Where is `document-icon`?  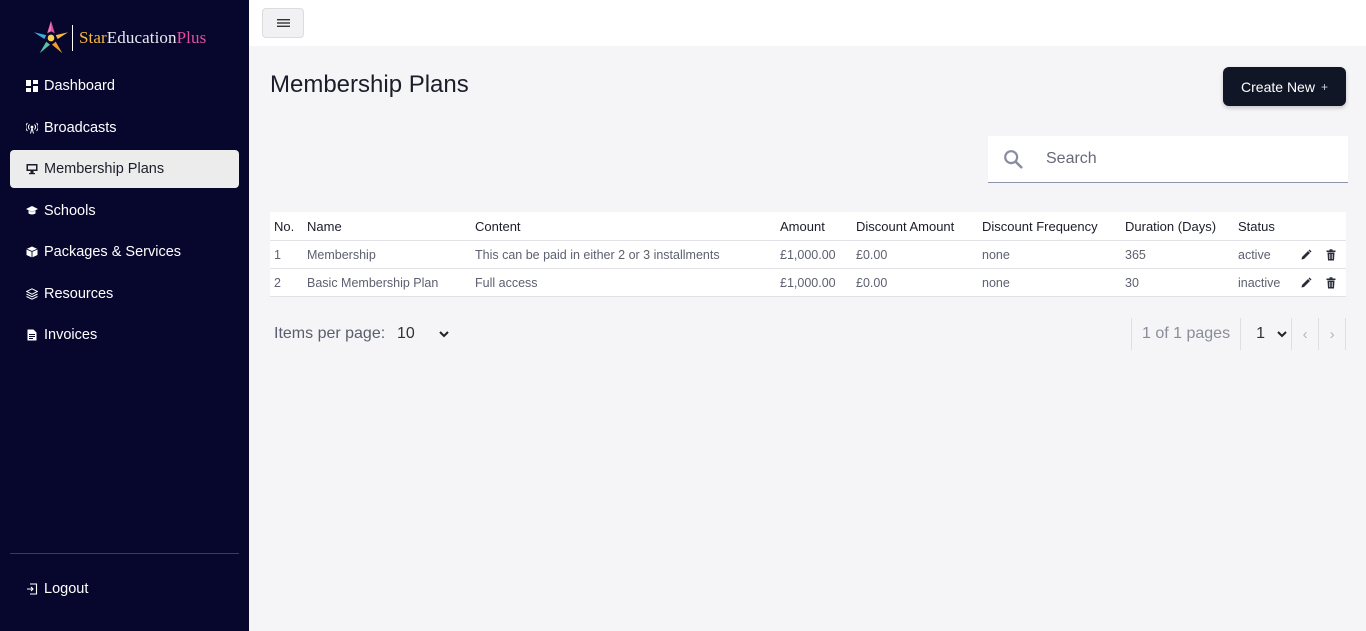
document-icon is located at coordinates (32, 335).